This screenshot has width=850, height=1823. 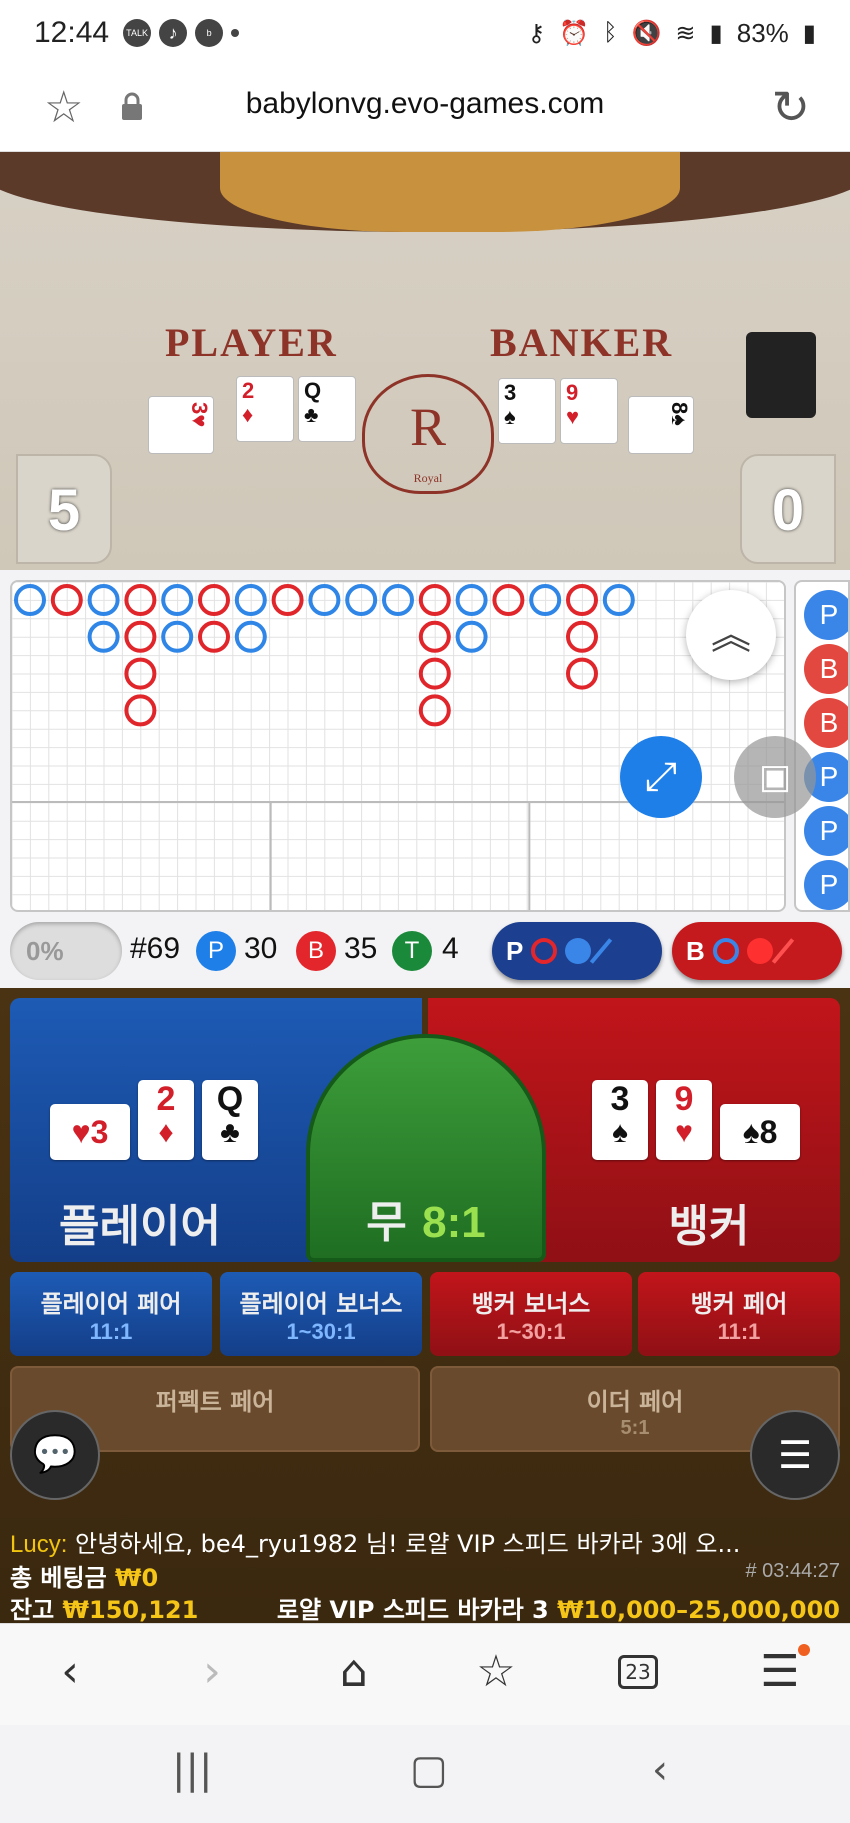 What do you see at coordinates (265, 409) in the screenshot?
I see `video-player-card-2: 2 ♦` at bounding box center [265, 409].